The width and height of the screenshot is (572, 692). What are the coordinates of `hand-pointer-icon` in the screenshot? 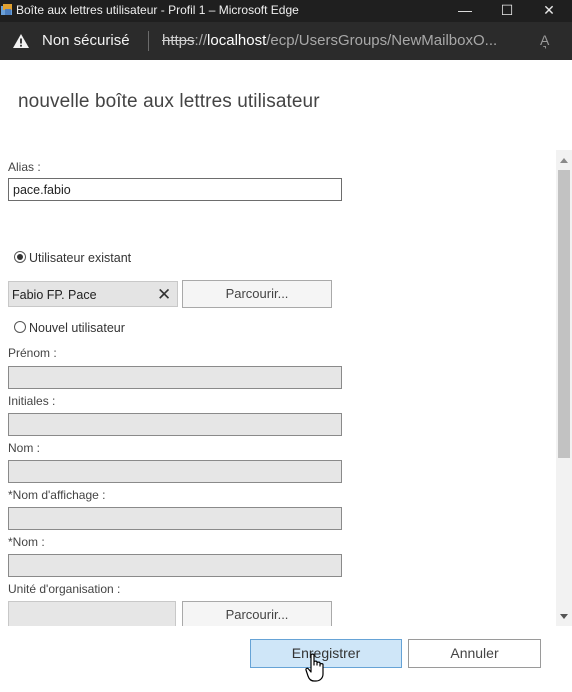 It's located at (314, 667).